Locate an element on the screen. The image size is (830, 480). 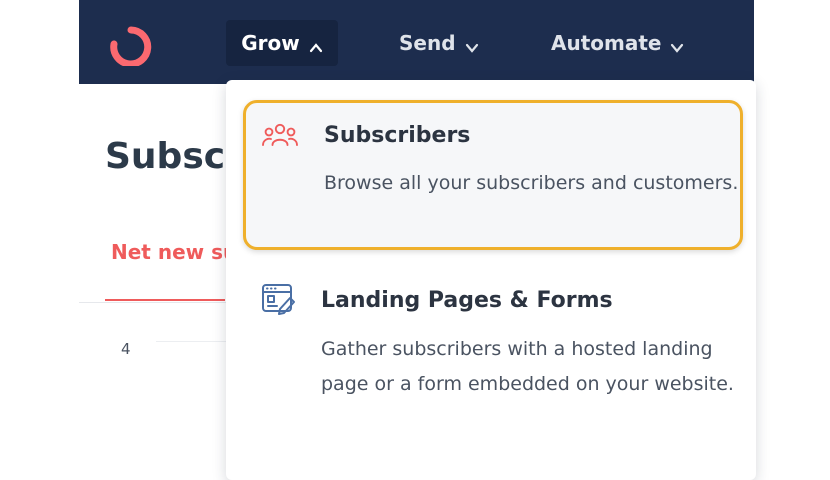
people-icon is located at coordinates (280, 139).